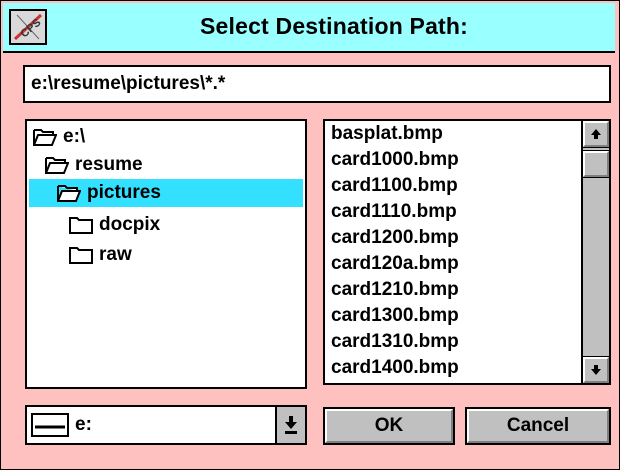 Image resolution: width=622 pixels, height=472 pixels. I want to click on title-bar: CPS Select Destination Path:, so click(309, 28).